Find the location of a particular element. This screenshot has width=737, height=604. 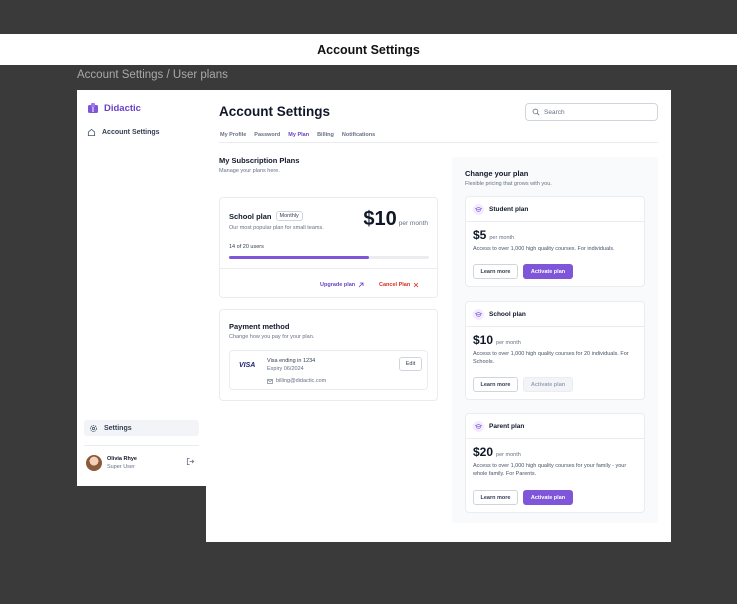

payment-title: Payment method is located at coordinates (259, 326).